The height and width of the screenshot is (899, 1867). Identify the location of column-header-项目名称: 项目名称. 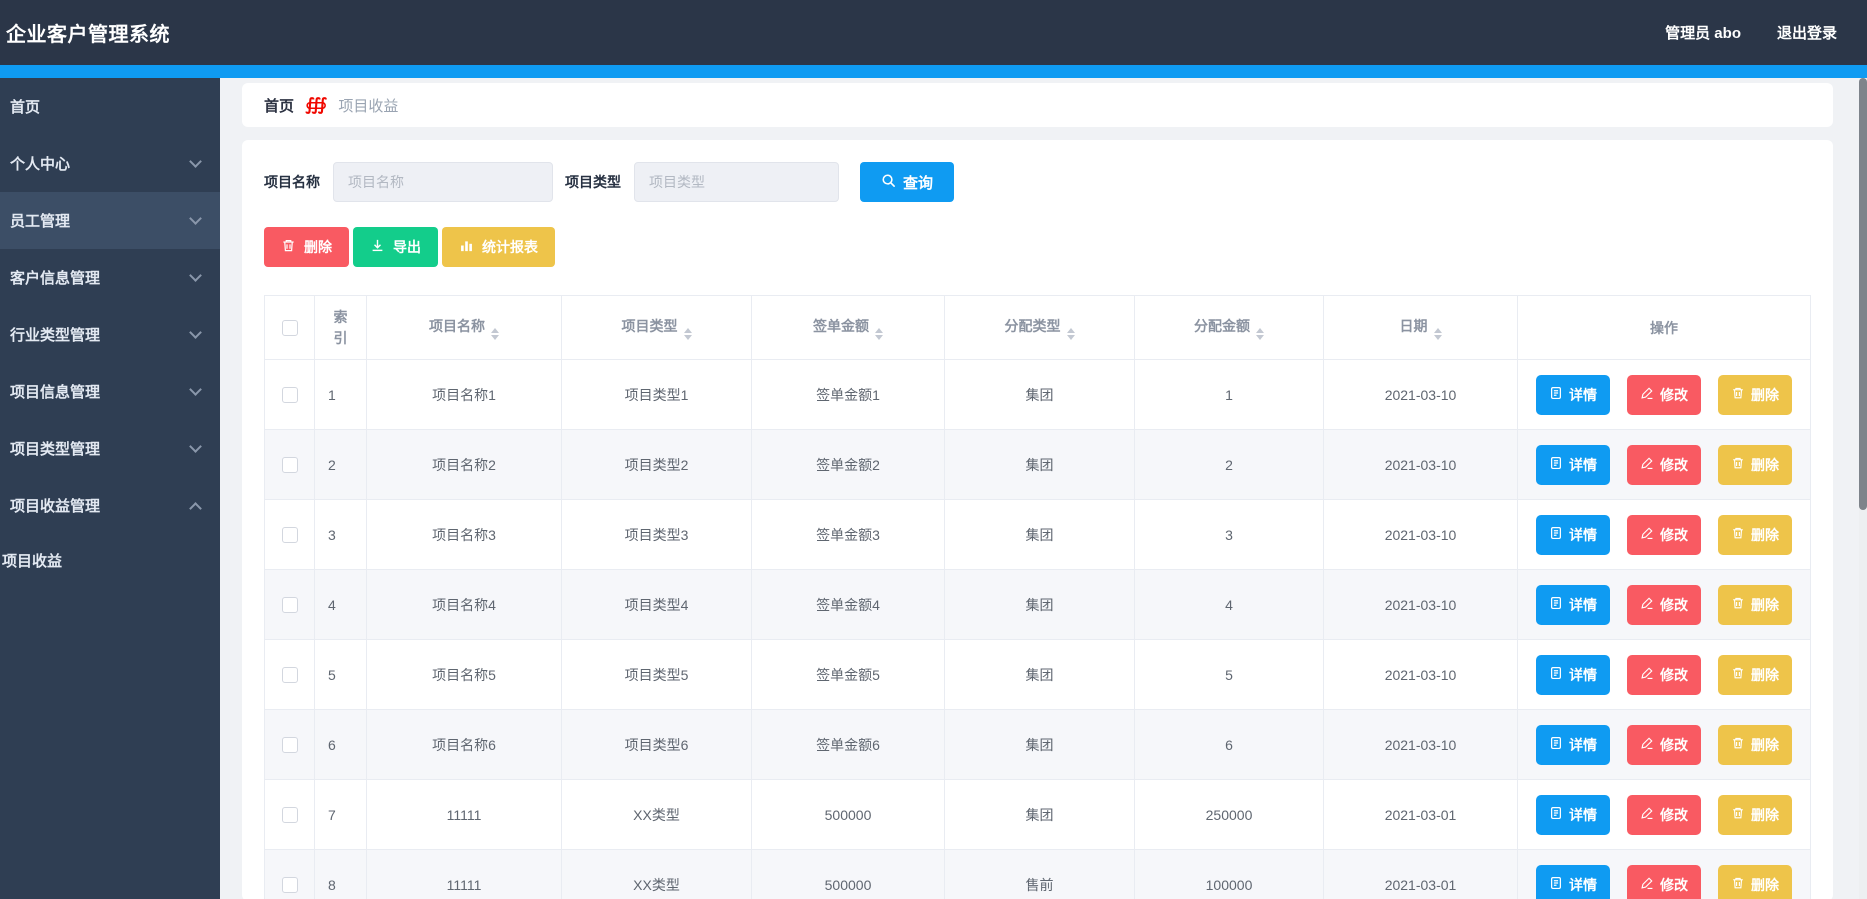
(464, 327).